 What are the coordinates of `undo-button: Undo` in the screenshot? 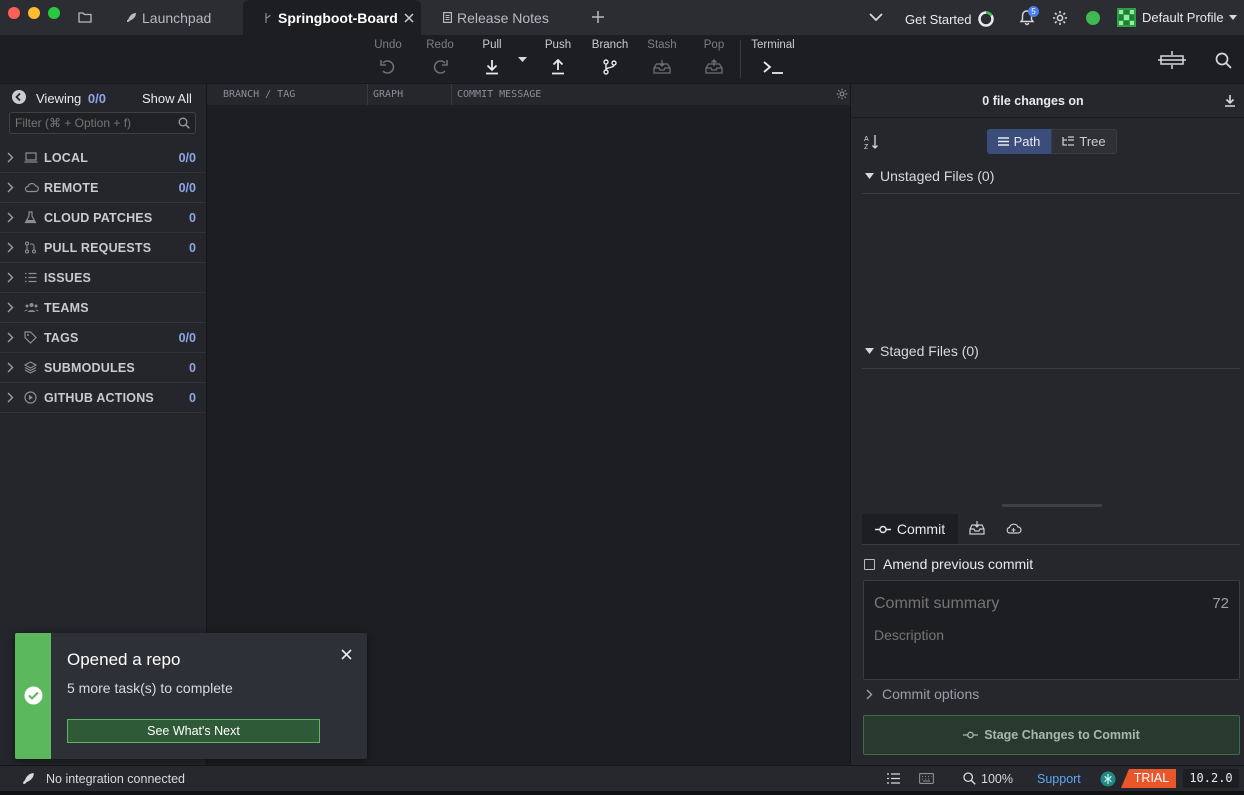 It's located at (388, 57).